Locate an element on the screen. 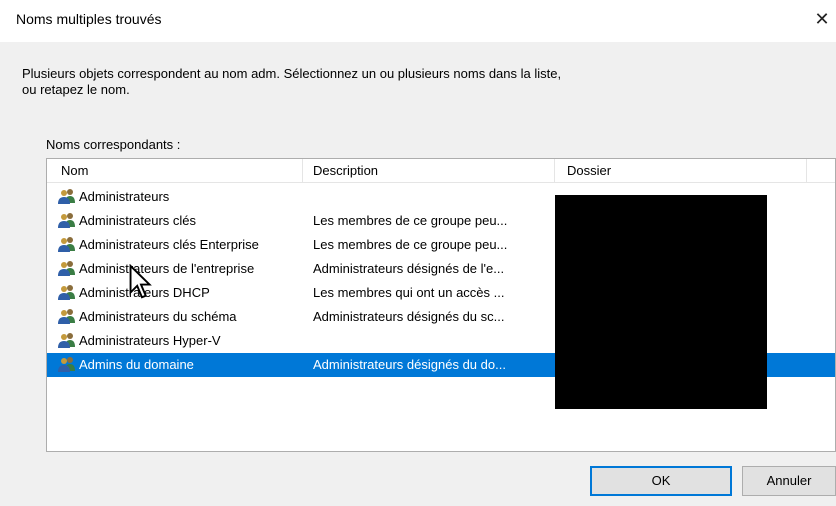 The height and width of the screenshot is (506, 836). row-name-cell: Administrateurs clés Enterprise is located at coordinates (180, 245).